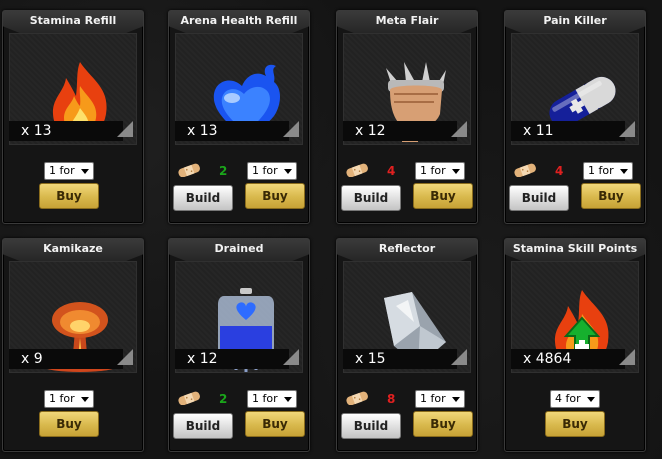 The image size is (662, 459). What do you see at coordinates (66, 359) in the screenshot?
I see `item-quantity: x 9` at bounding box center [66, 359].